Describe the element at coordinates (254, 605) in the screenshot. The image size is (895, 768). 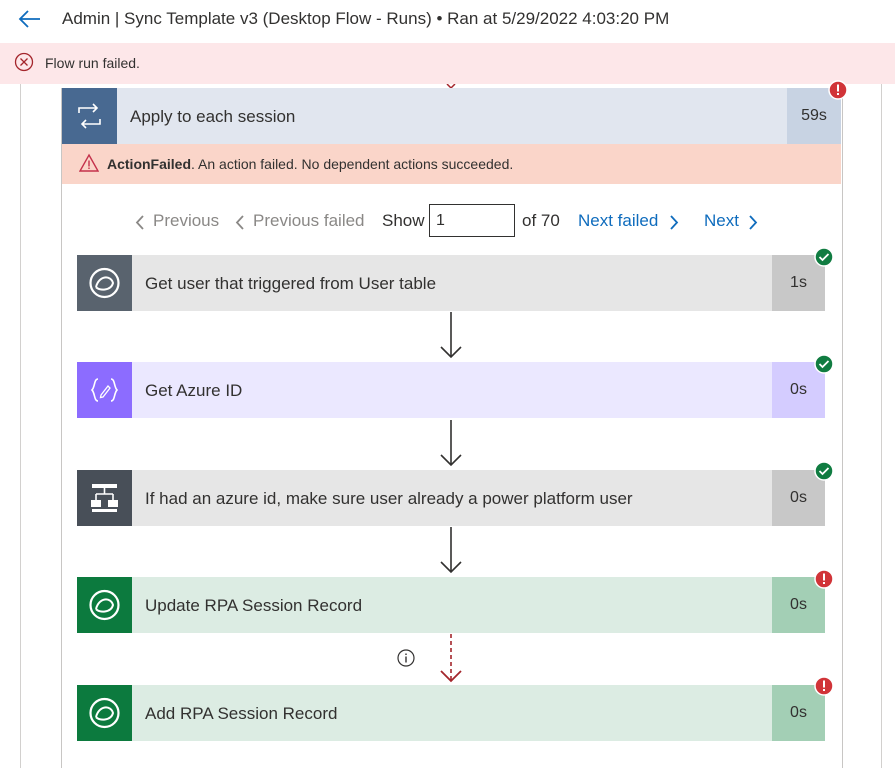
I see `action-label: Update RPA Session Record` at that location.